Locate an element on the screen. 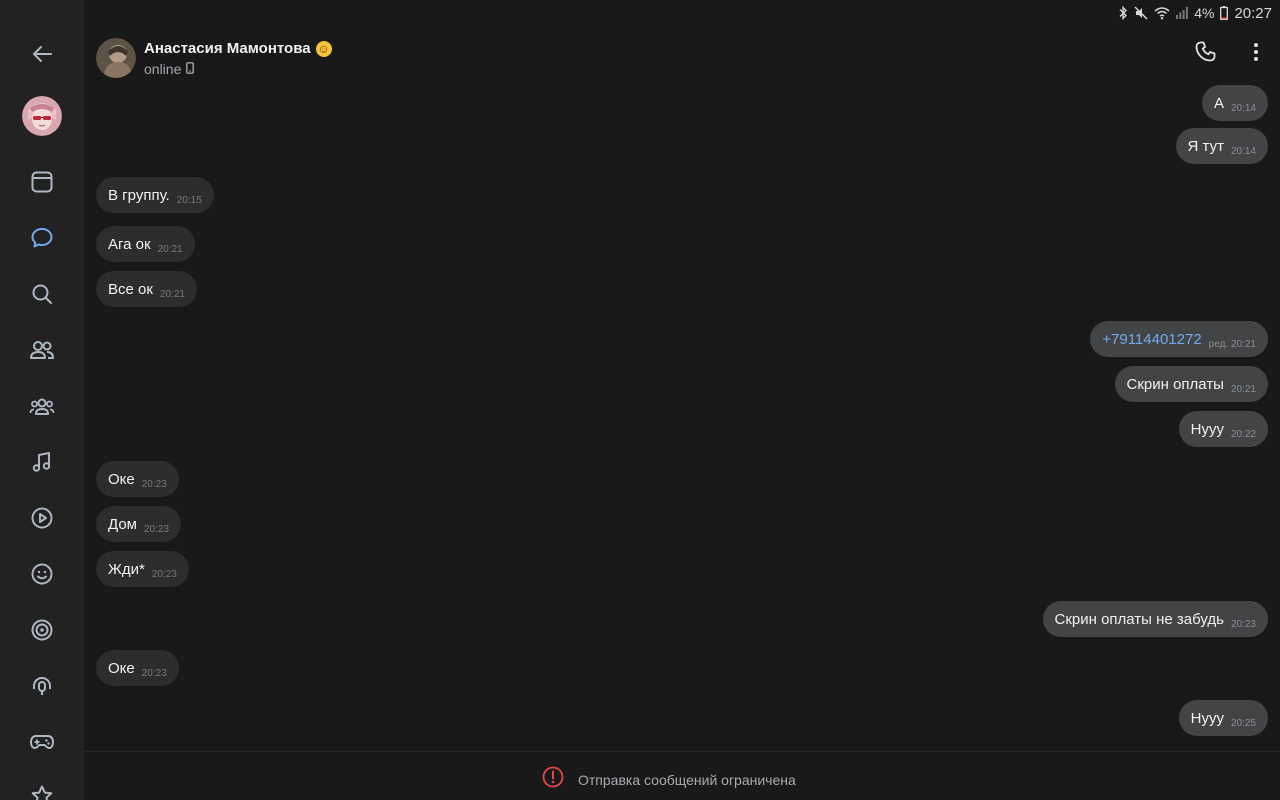 The image size is (1280, 800). message-time: 20:25 is located at coordinates (1243, 723).